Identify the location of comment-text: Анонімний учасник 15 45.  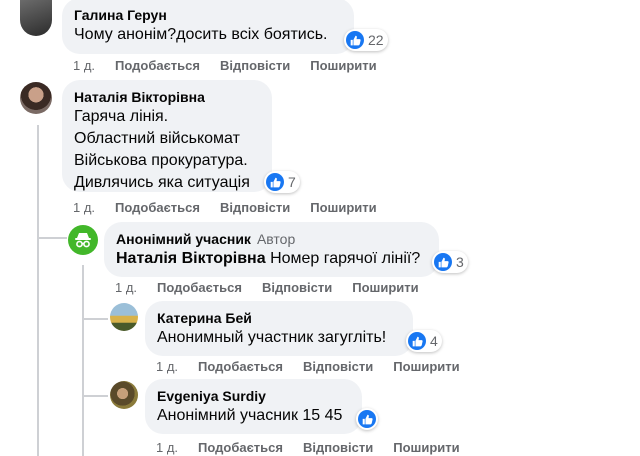
(250, 415).